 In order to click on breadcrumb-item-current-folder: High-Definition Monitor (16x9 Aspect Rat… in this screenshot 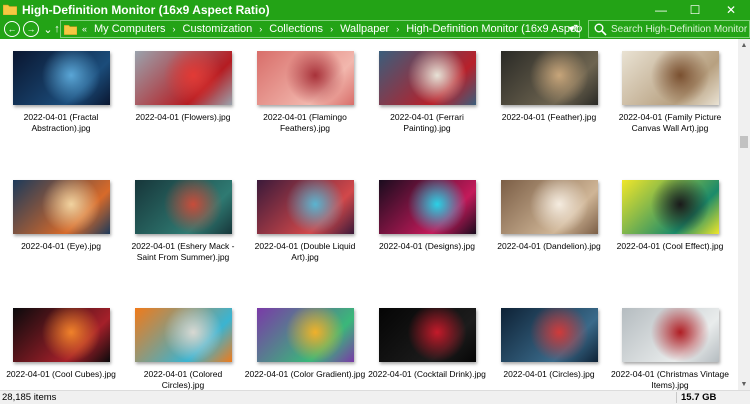, I will do `click(492, 29)`.